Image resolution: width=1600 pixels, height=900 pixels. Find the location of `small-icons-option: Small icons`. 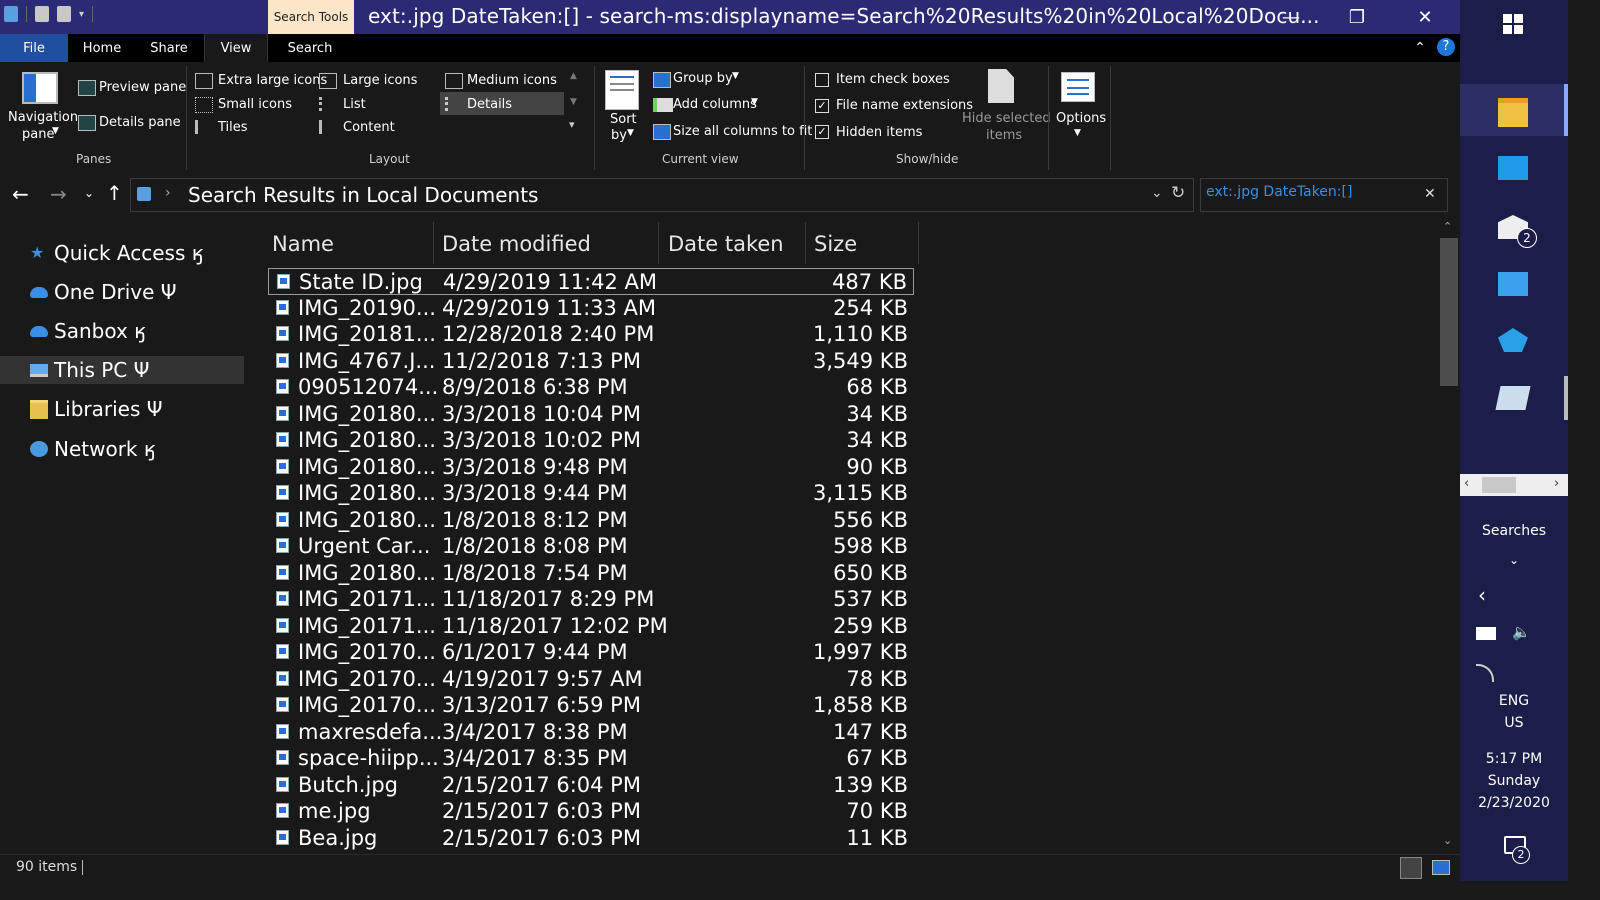

small-icons-option: Small icons is located at coordinates (255, 104).